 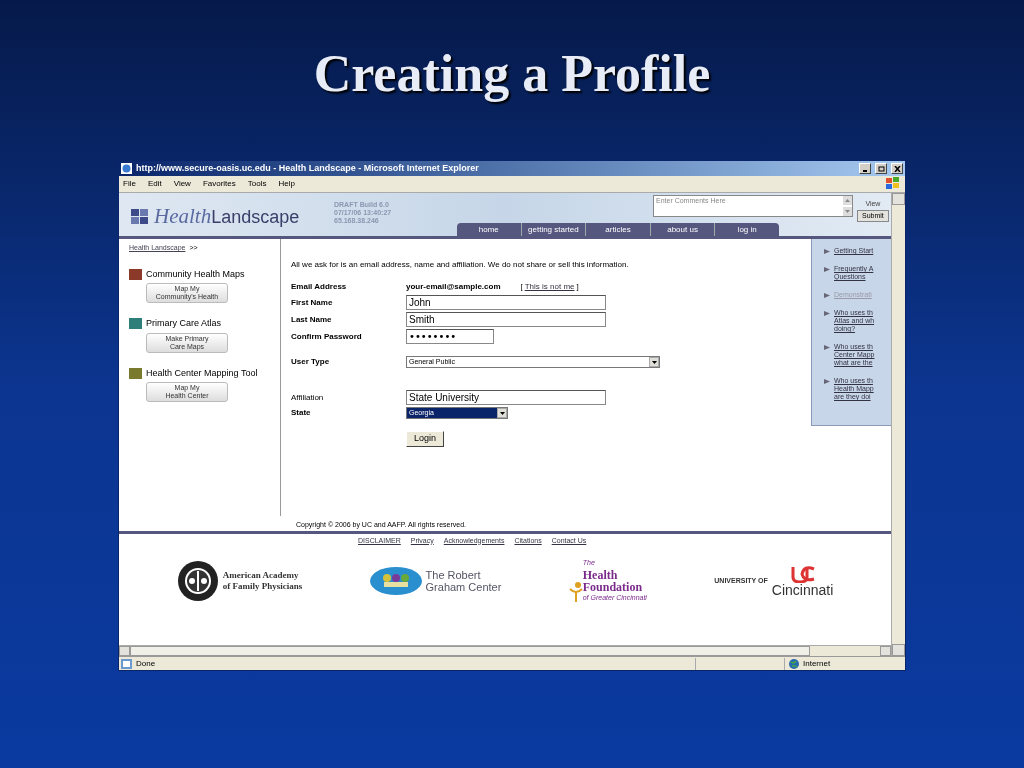 What do you see at coordinates (126, 168) in the screenshot?
I see `browser-icon` at bounding box center [126, 168].